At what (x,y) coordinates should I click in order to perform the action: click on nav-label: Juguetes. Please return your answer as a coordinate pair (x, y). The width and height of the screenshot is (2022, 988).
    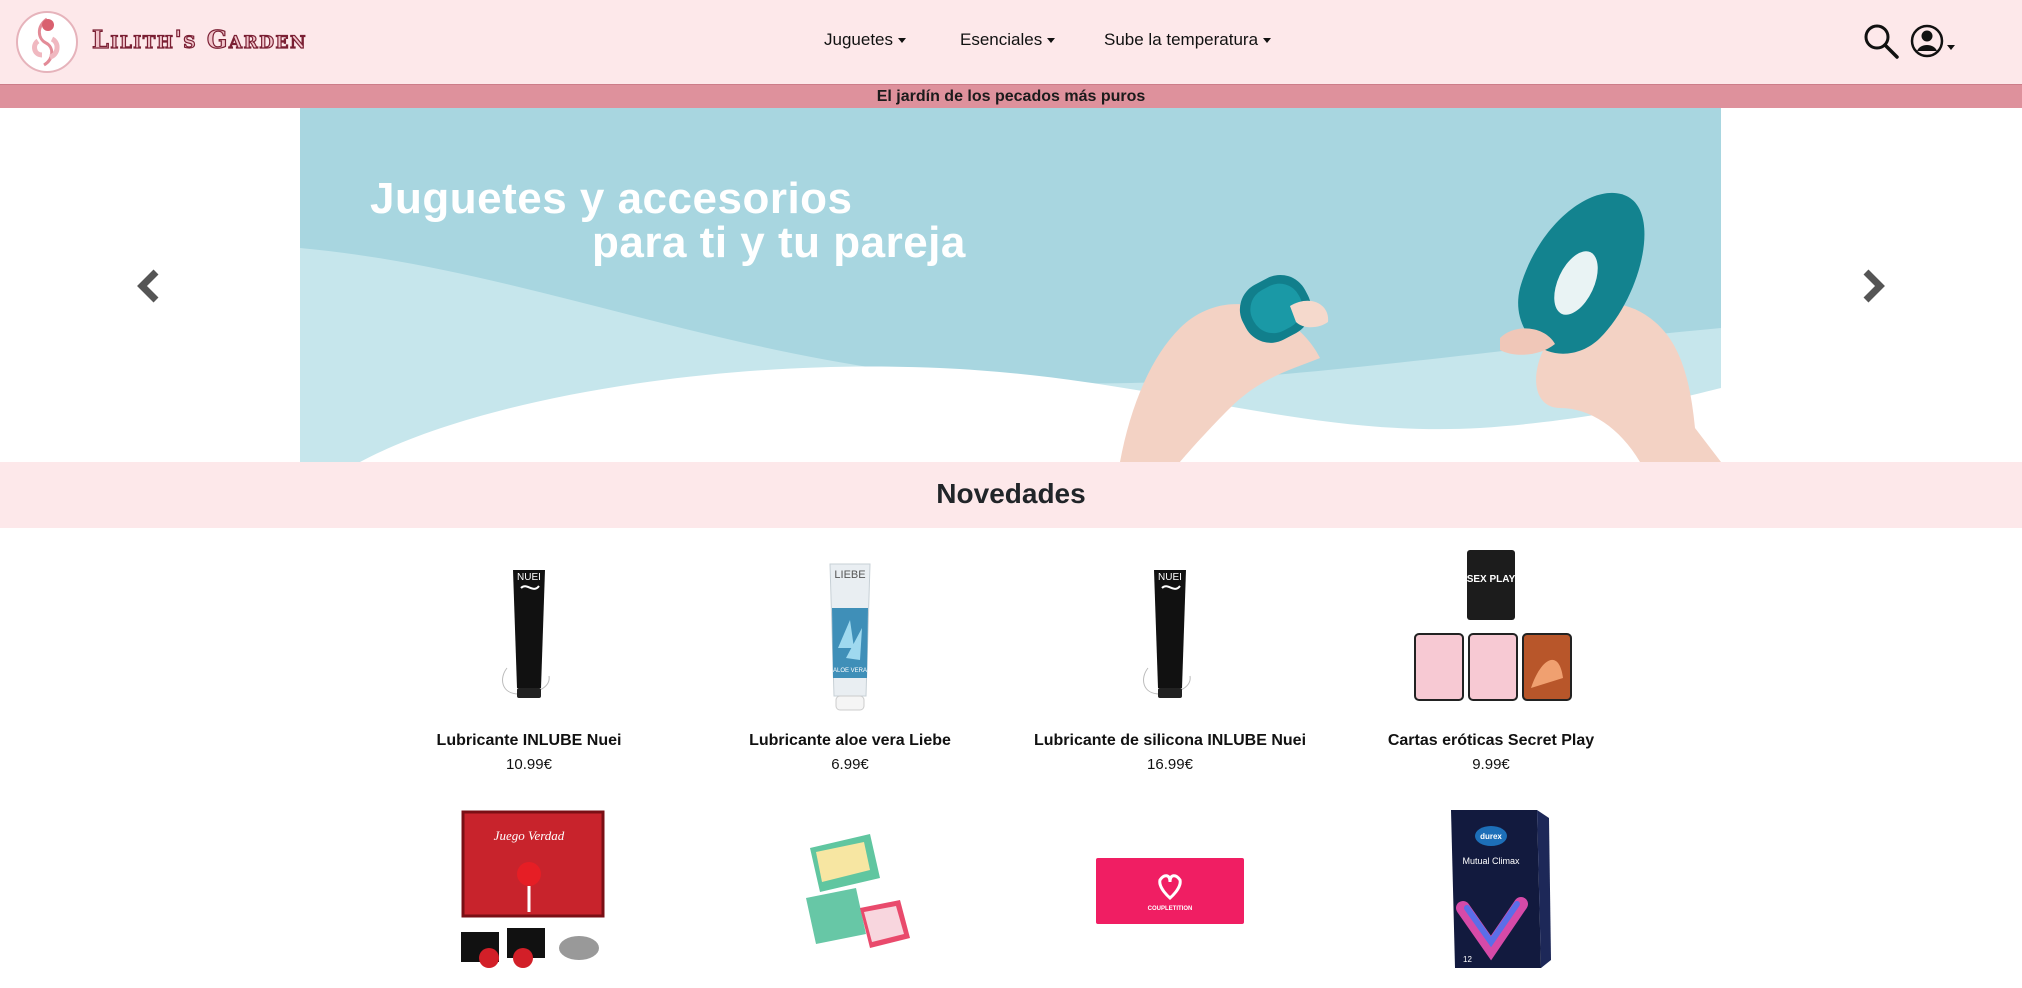
    Looking at the image, I should click on (858, 39).